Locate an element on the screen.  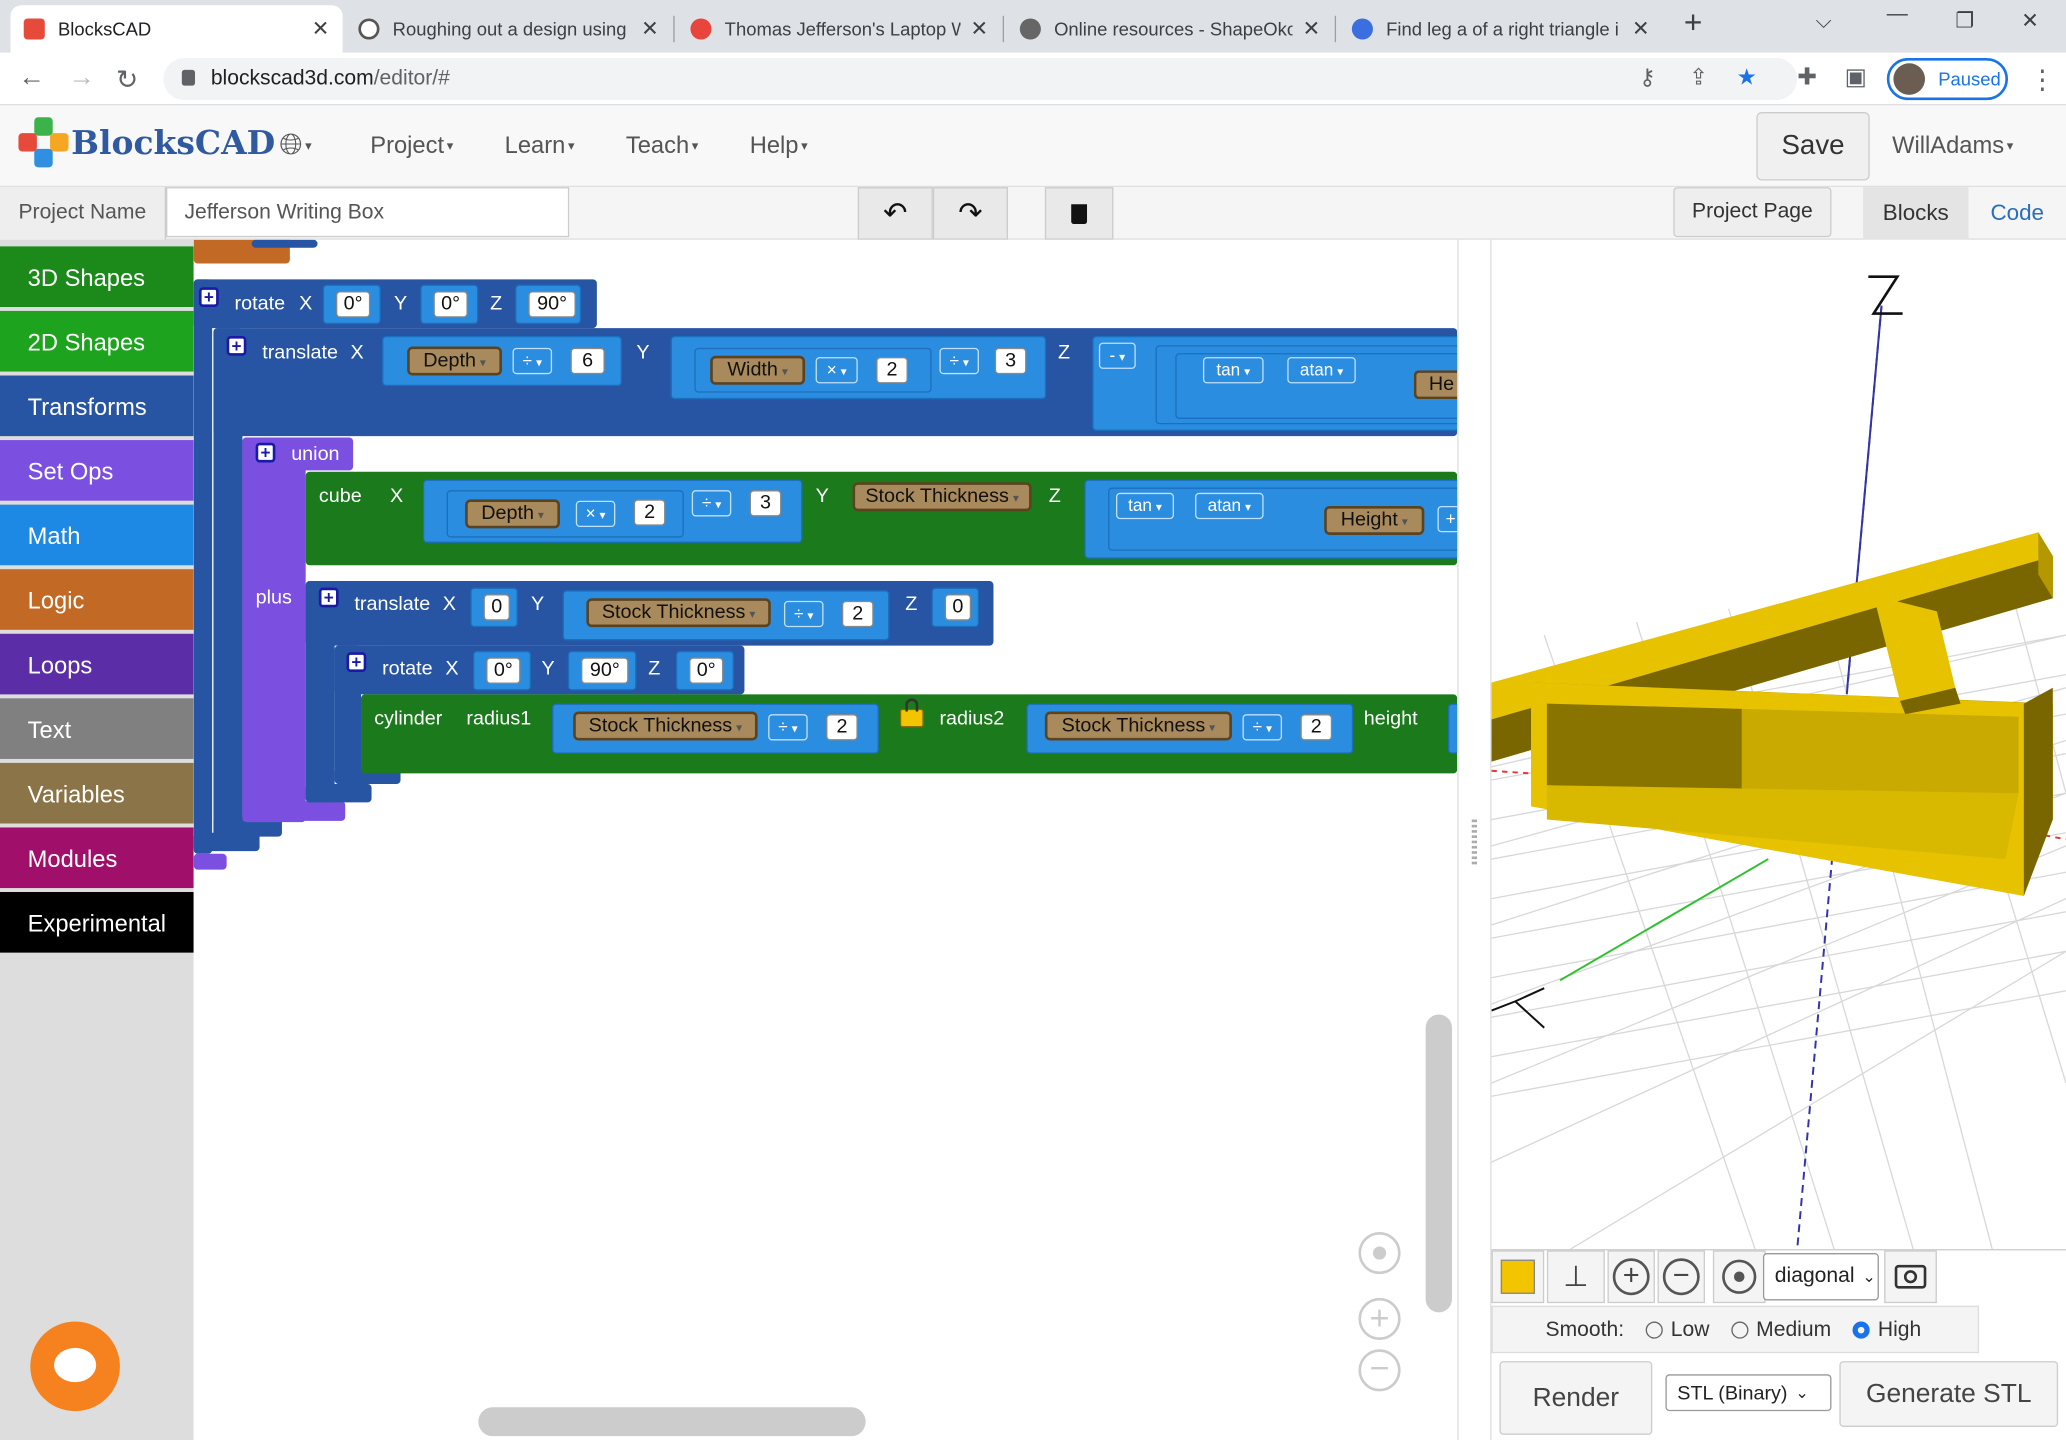
menu-help: Help ▾ is located at coordinates (779, 146).